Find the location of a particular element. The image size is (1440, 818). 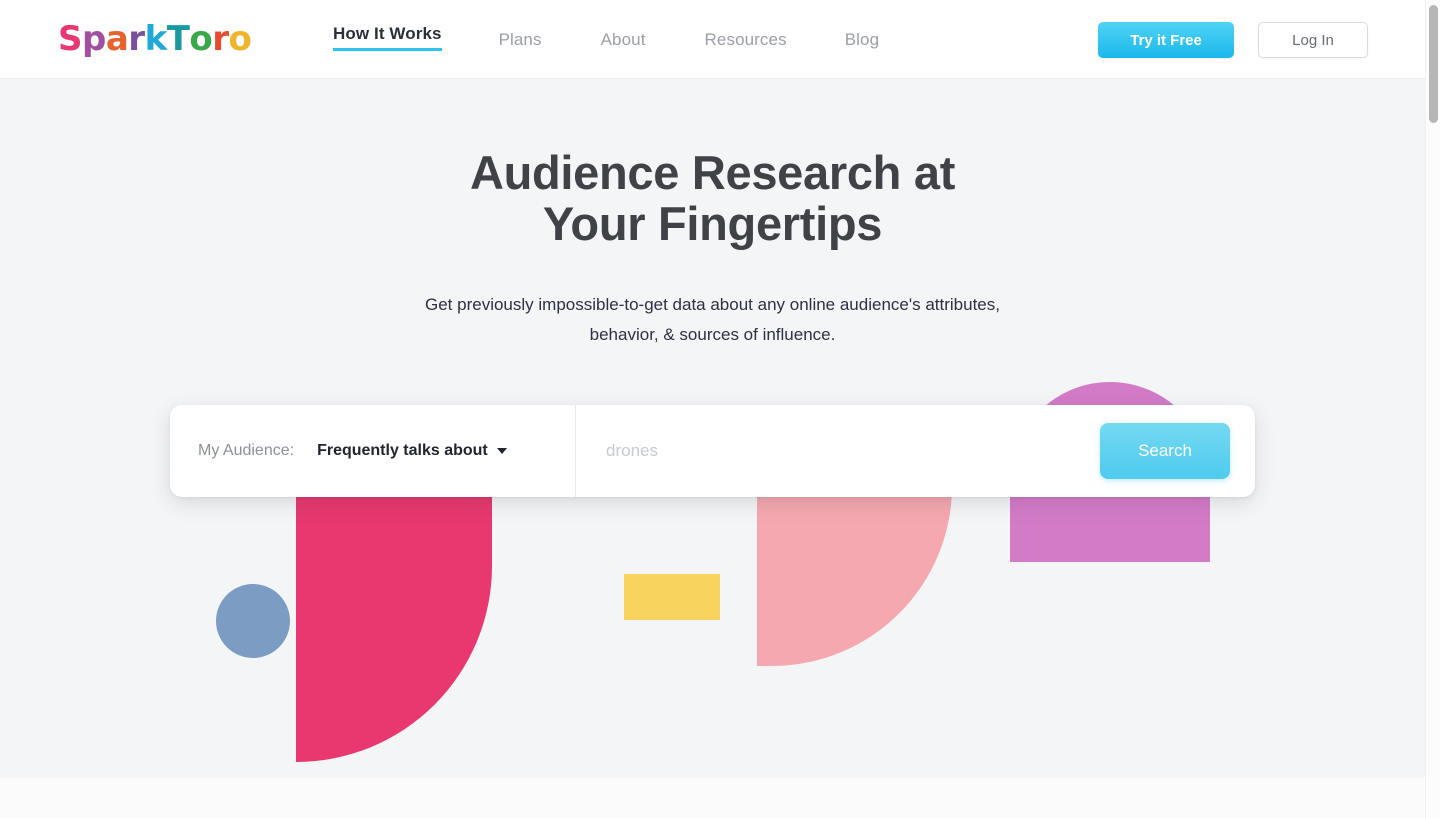

decorative-shape-blue-circle is located at coordinates (253, 621).